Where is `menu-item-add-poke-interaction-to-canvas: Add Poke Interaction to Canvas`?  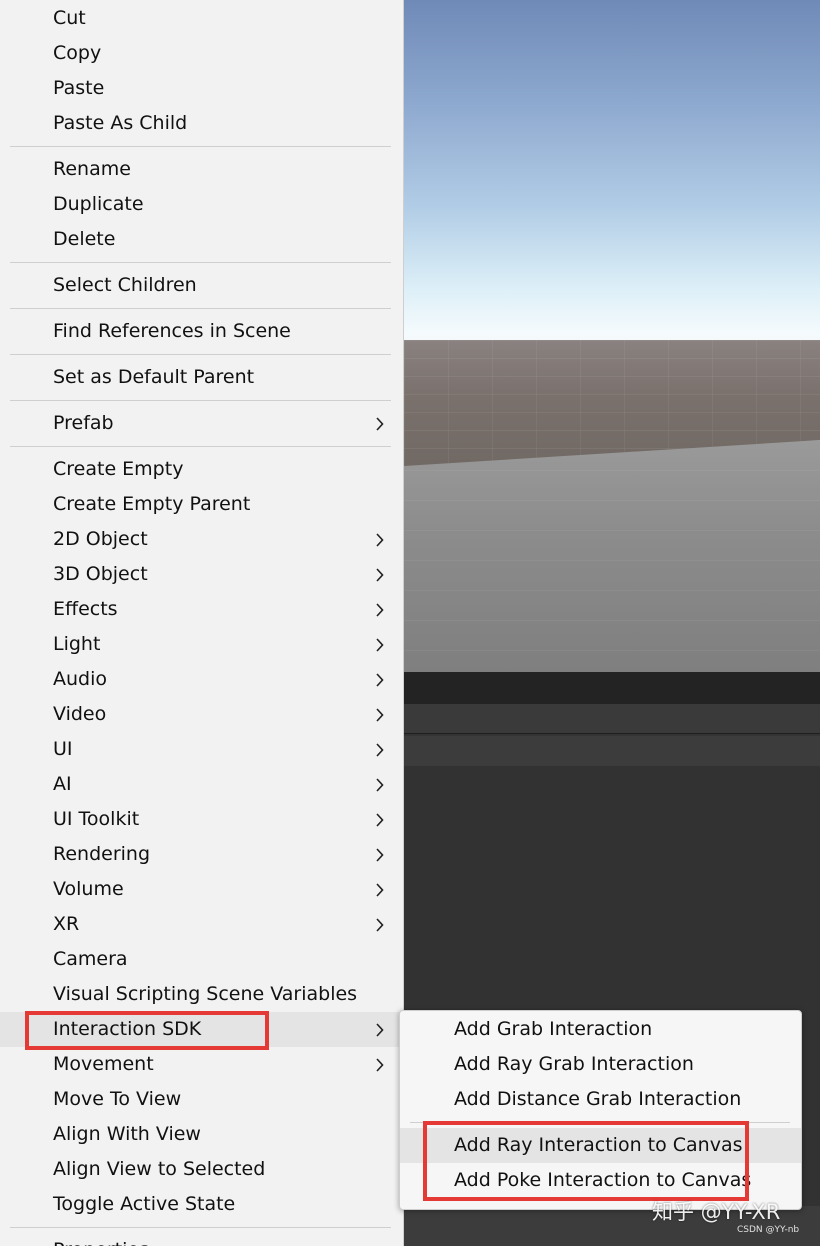
menu-item-add-poke-interaction-to-canvas: Add Poke Interaction to Canvas is located at coordinates (600, 1180).